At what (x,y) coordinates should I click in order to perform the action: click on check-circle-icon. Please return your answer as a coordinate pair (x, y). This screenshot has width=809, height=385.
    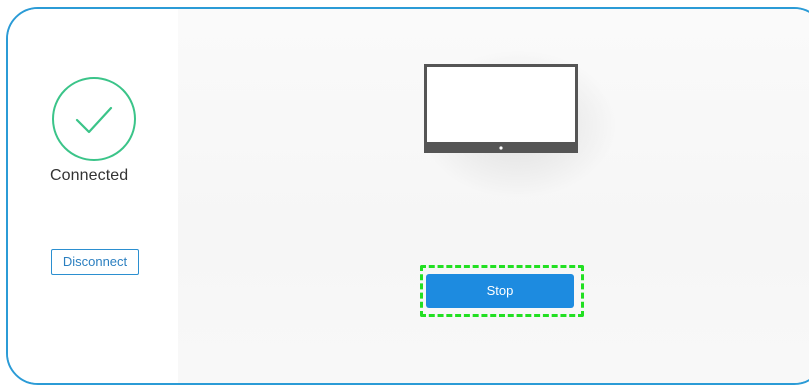
    Looking at the image, I should click on (94, 119).